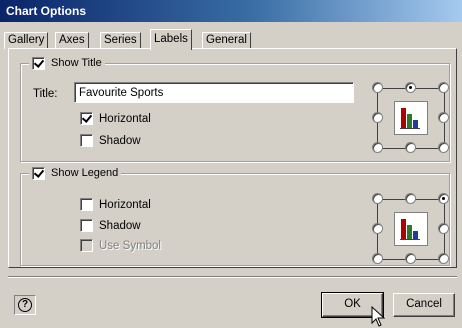  Describe the element at coordinates (38, 173) in the screenshot. I see `show-legend-checkbox` at that location.